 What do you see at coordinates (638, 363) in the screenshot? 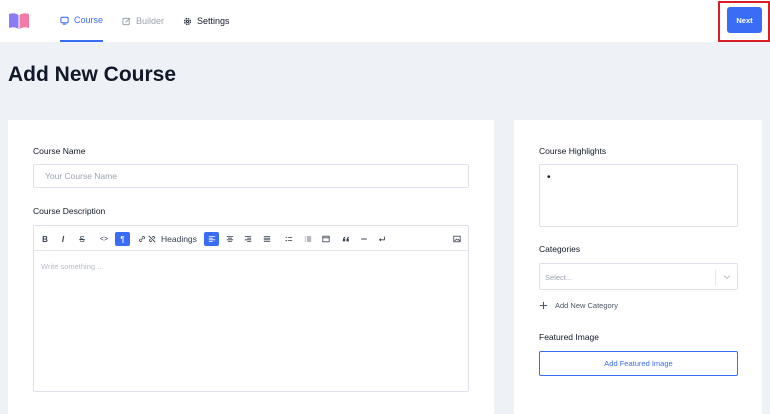
I see `add-featured-image-button: Add Featured Image` at bounding box center [638, 363].